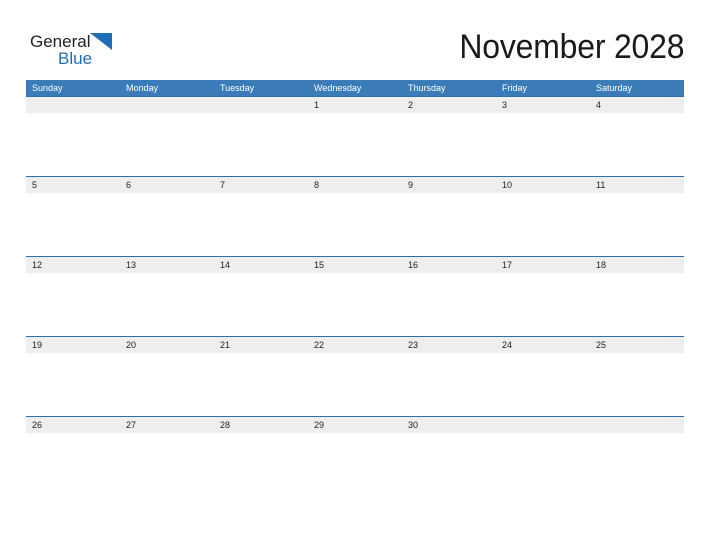 This screenshot has width=712, height=550. I want to click on weekday-header-tuesday: Tuesday, so click(237, 88).